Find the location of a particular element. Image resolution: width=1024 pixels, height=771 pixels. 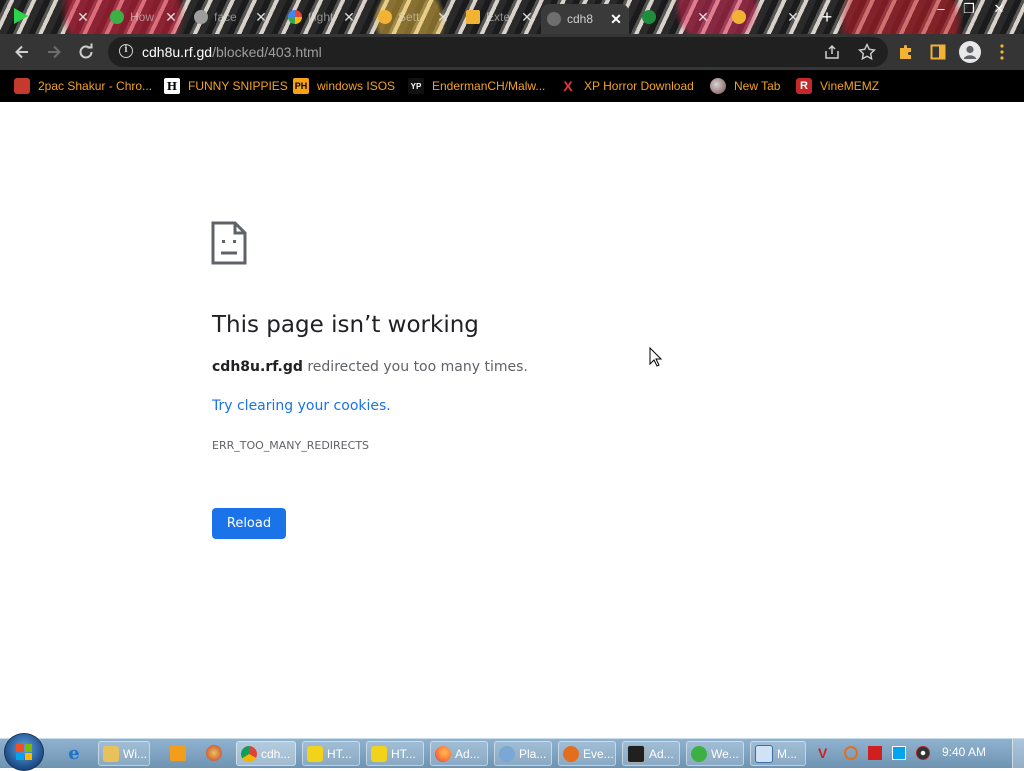

address-url: cdh8u.rf.gd/blocked/403.html is located at coordinates (232, 52).